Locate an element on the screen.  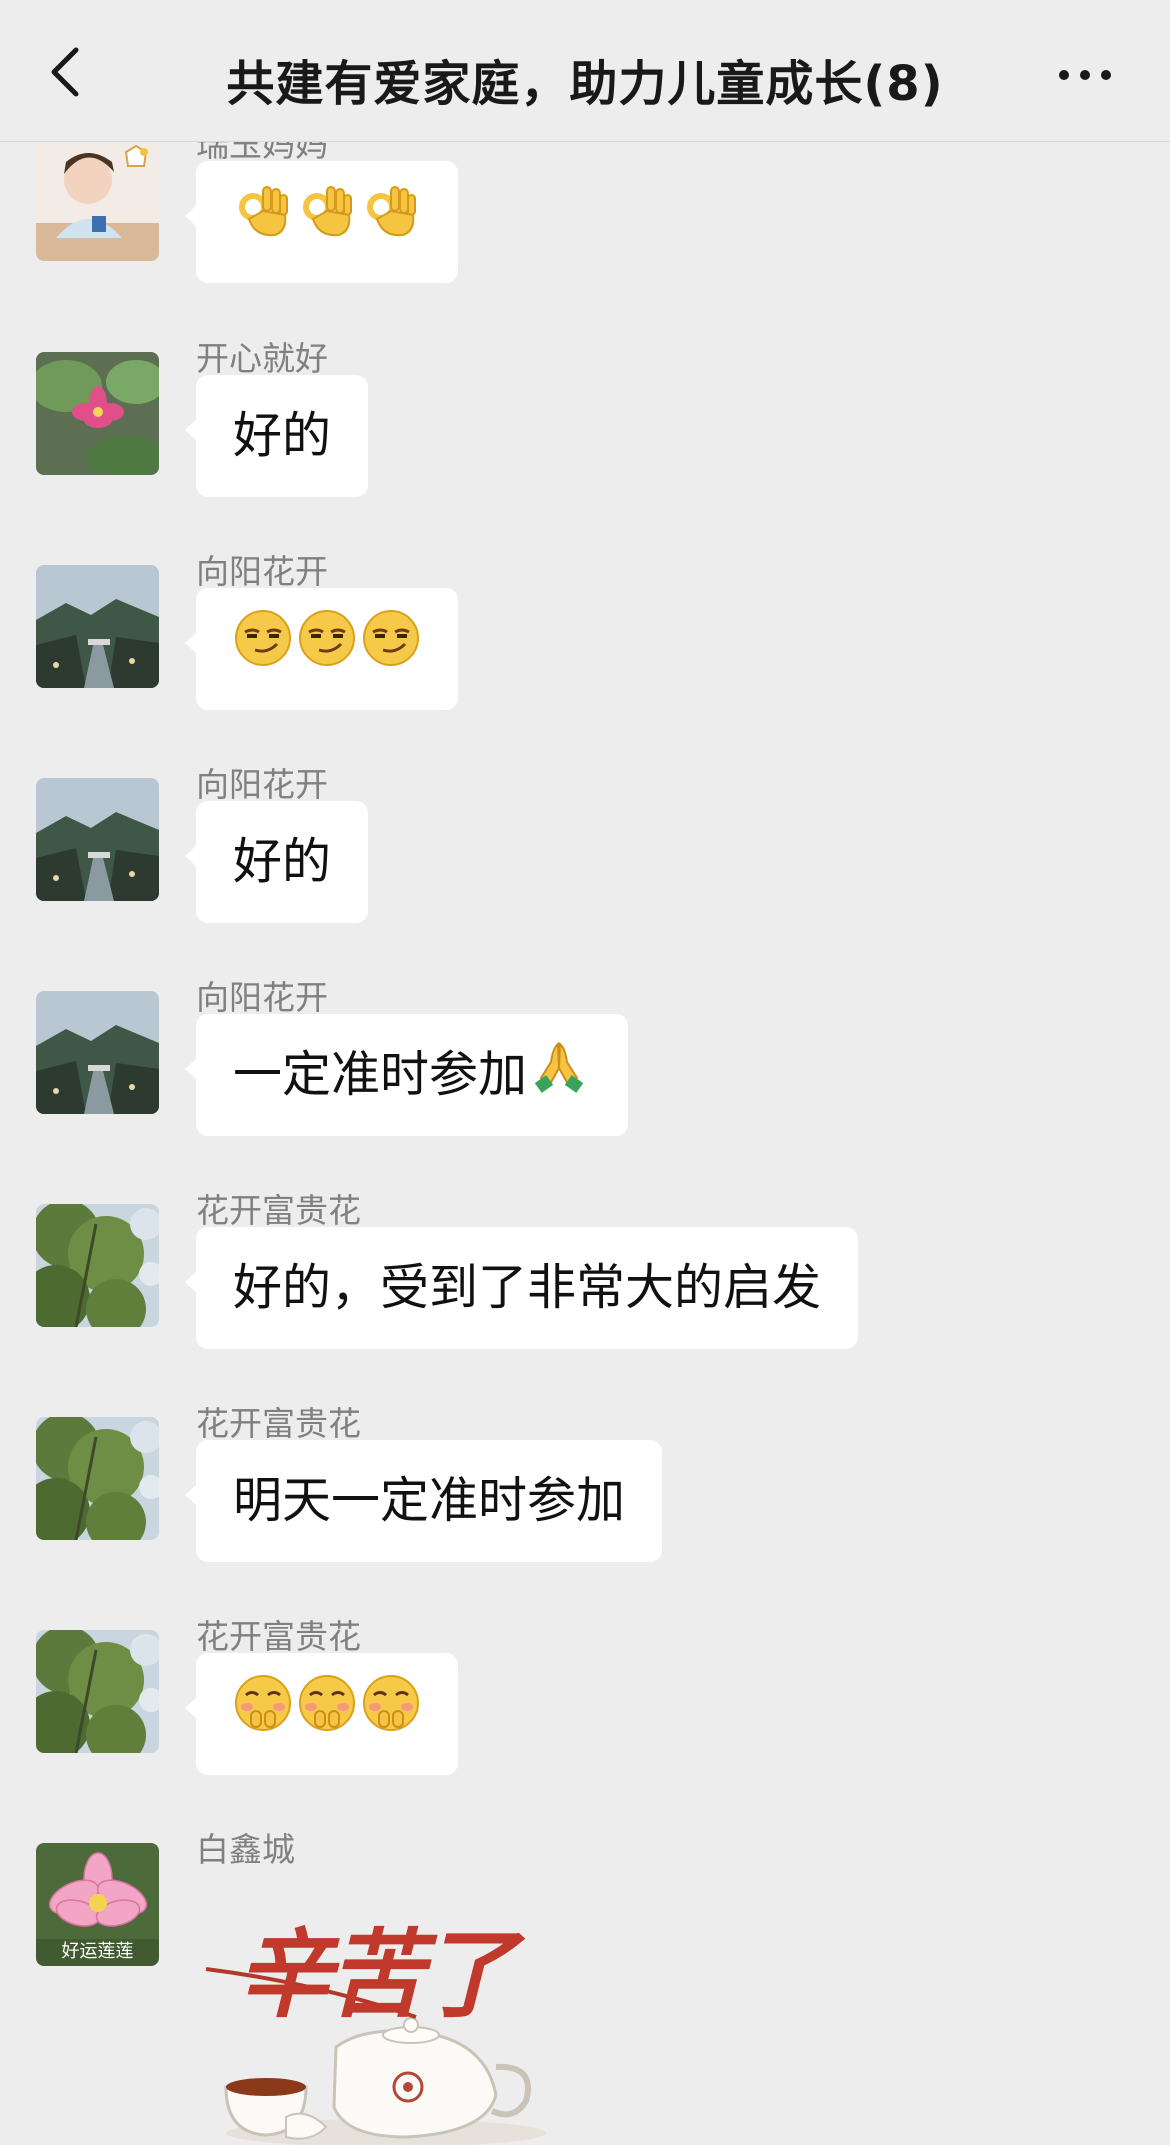
more-dots-icon is located at coordinates (1085, 75).